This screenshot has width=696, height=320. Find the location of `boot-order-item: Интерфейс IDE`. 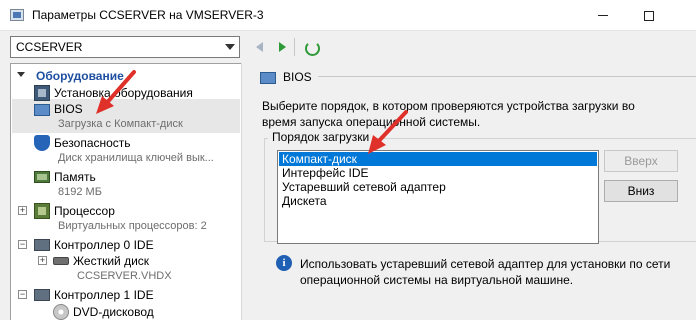

boot-order-item: Интерфейс IDE is located at coordinates (438, 173).